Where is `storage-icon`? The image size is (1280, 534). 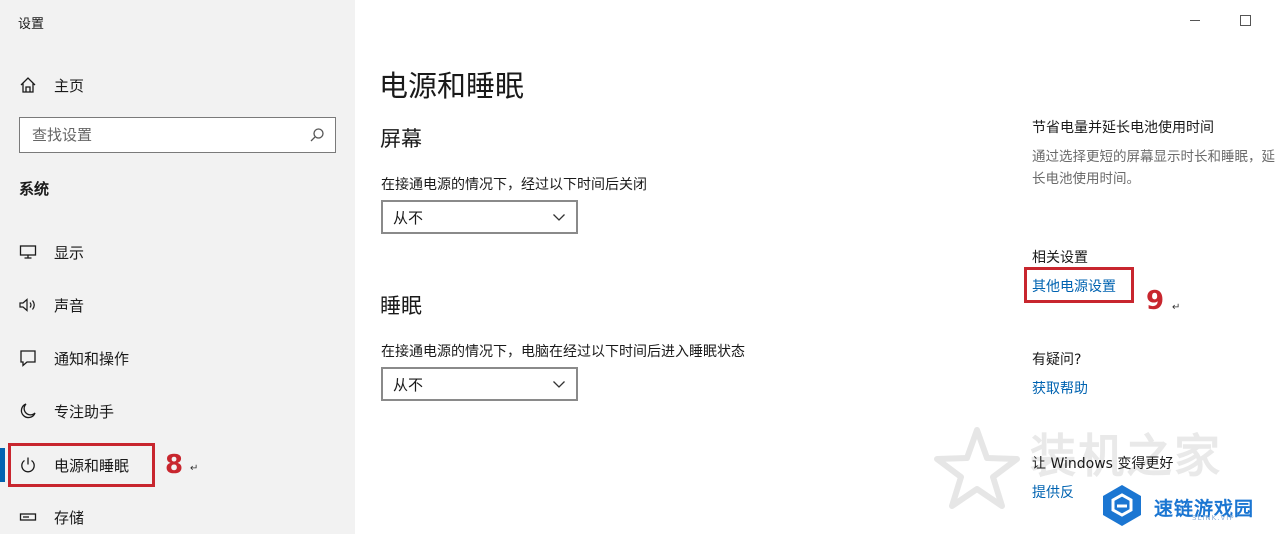 storage-icon is located at coordinates (28, 517).